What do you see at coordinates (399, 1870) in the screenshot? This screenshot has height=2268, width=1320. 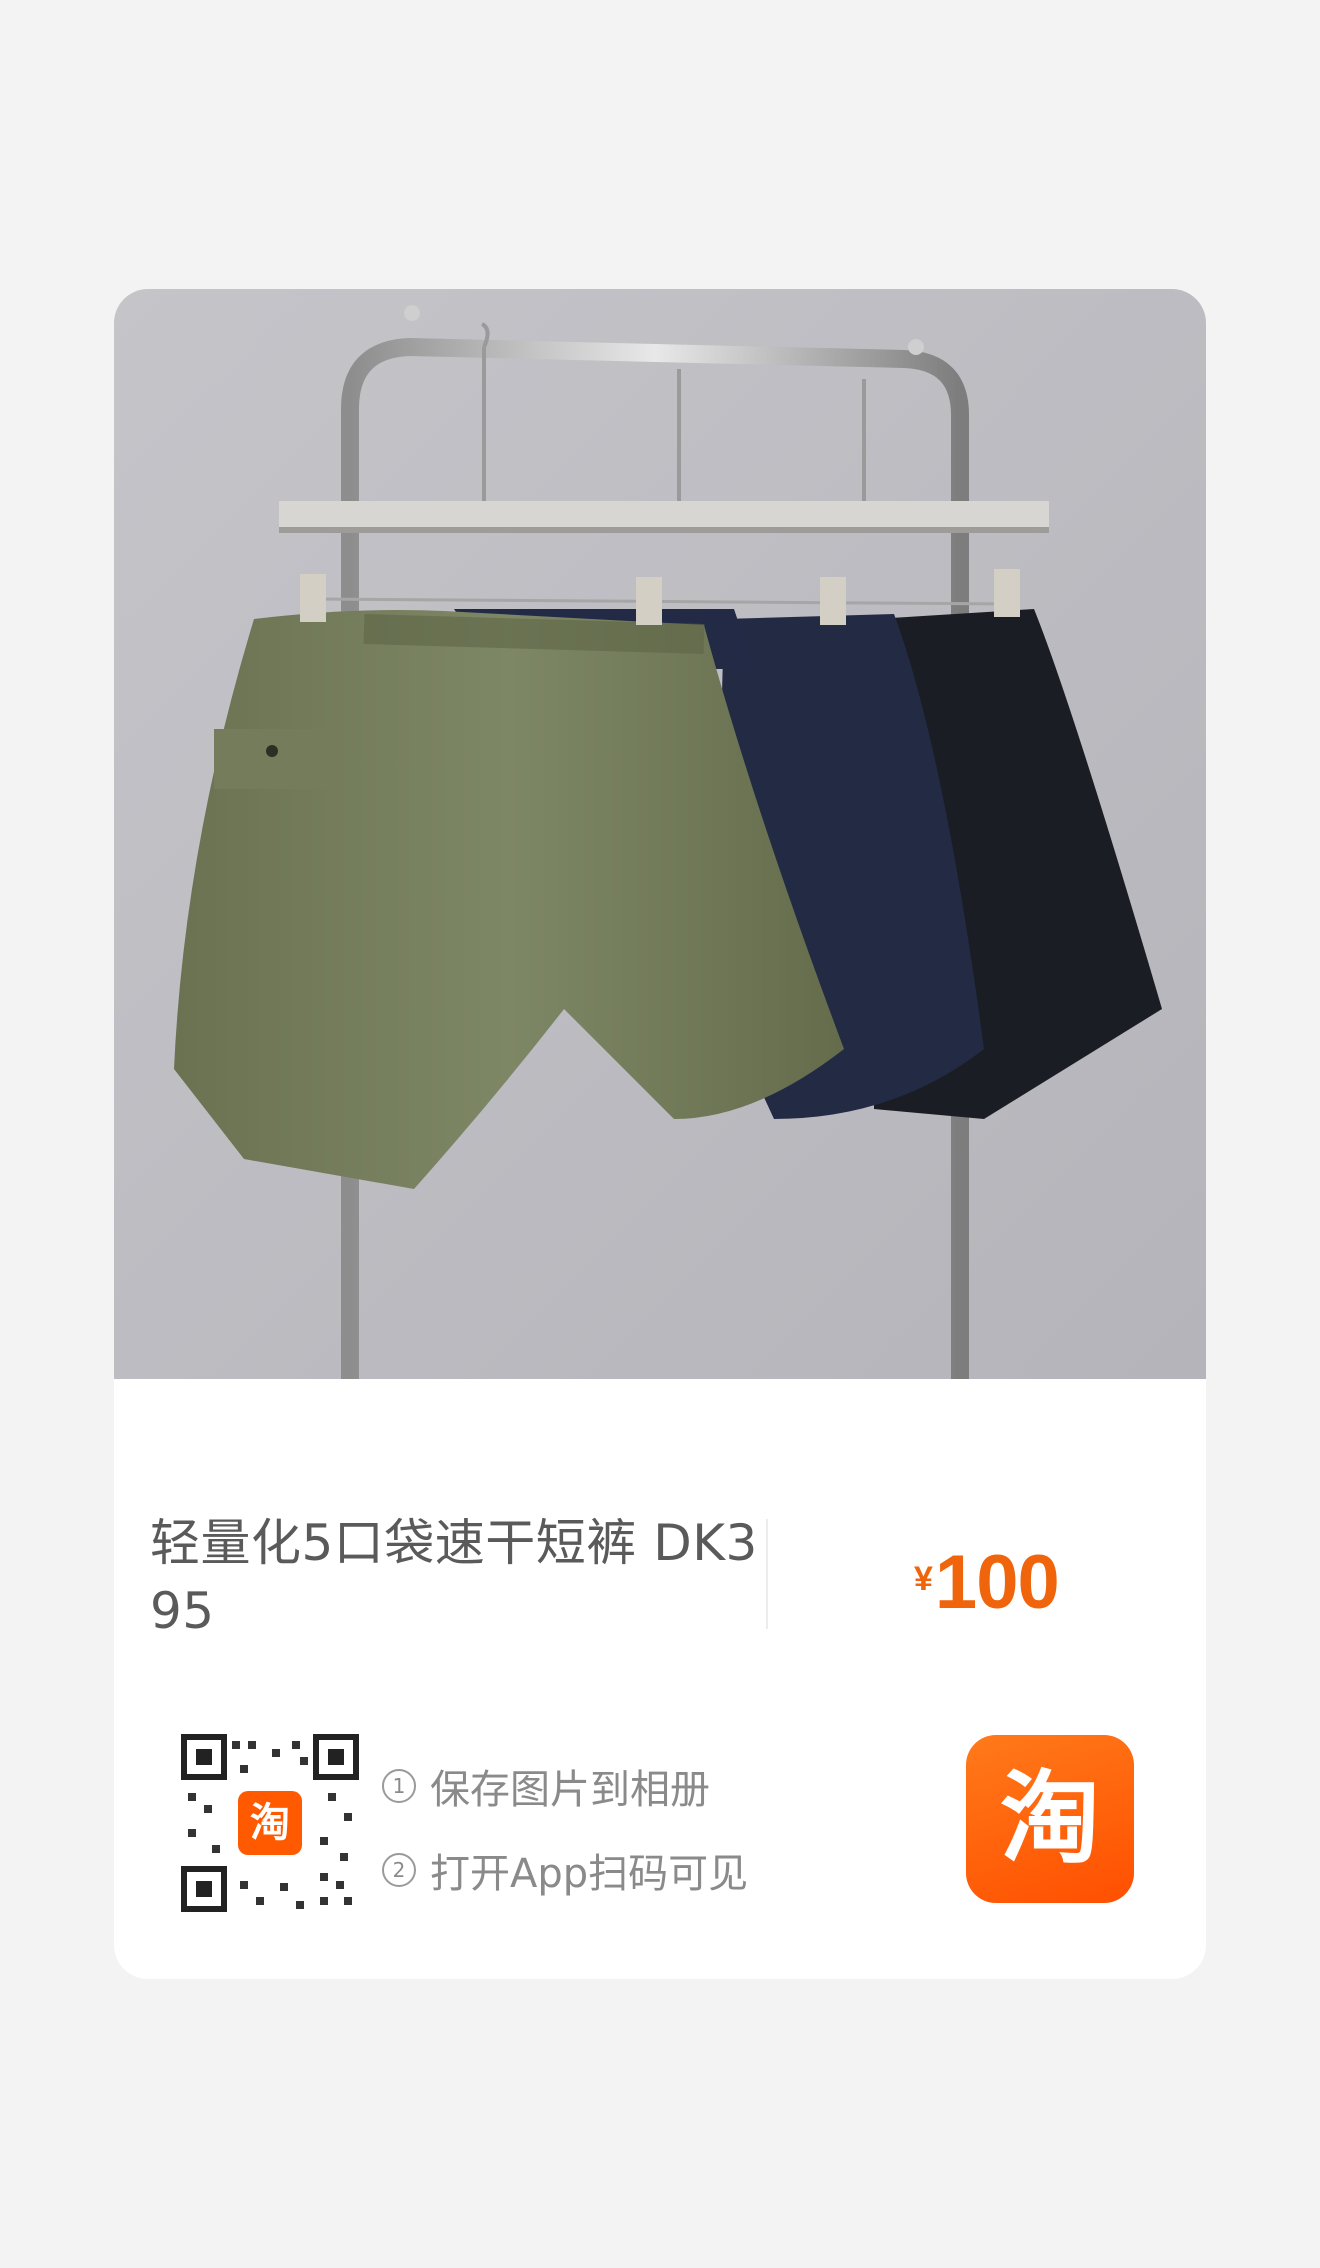 I see `step-number-2: 2` at bounding box center [399, 1870].